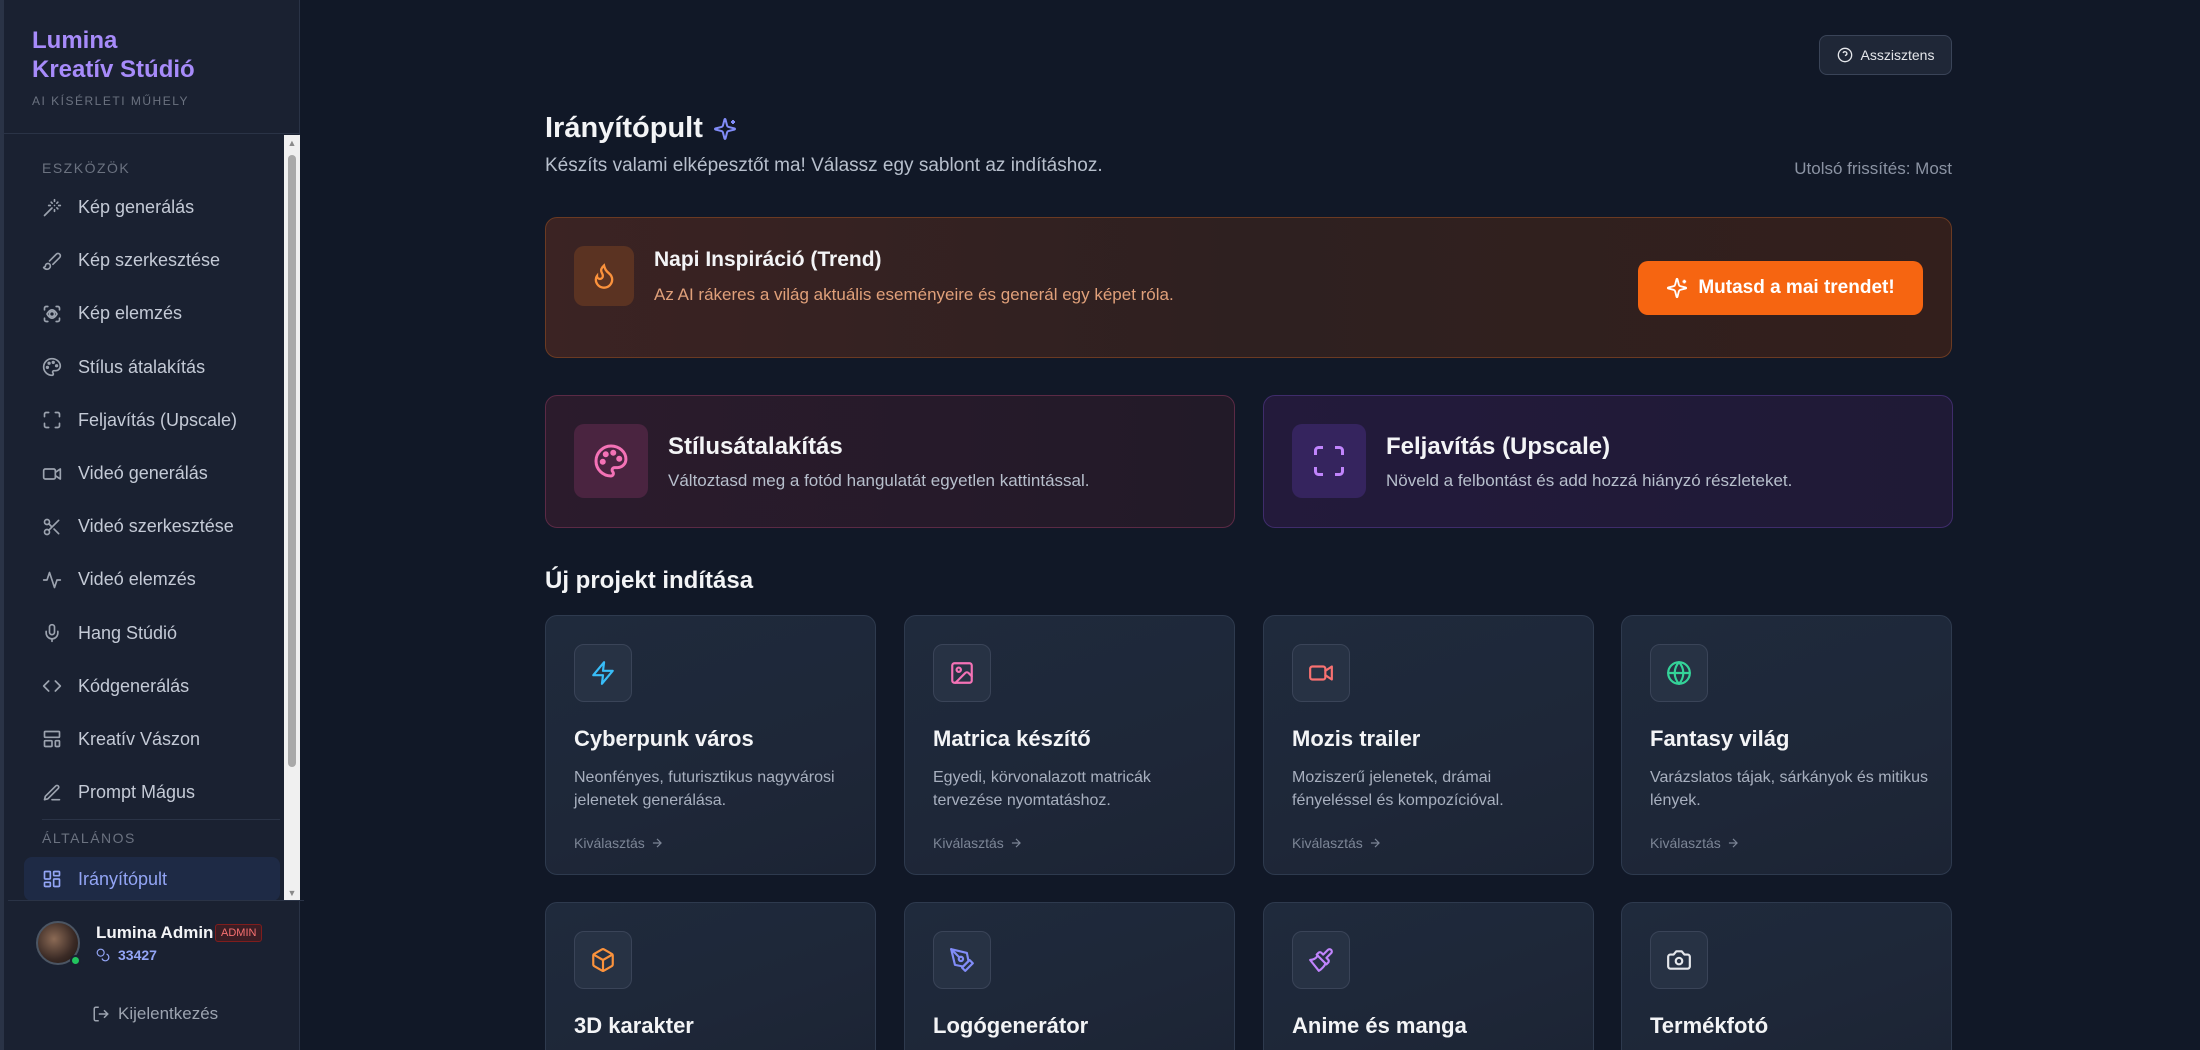  What do you see at coordinates (292, 461) in the screenshot?
I see `scrollbar-thumb` at bounding box center [292, 461].